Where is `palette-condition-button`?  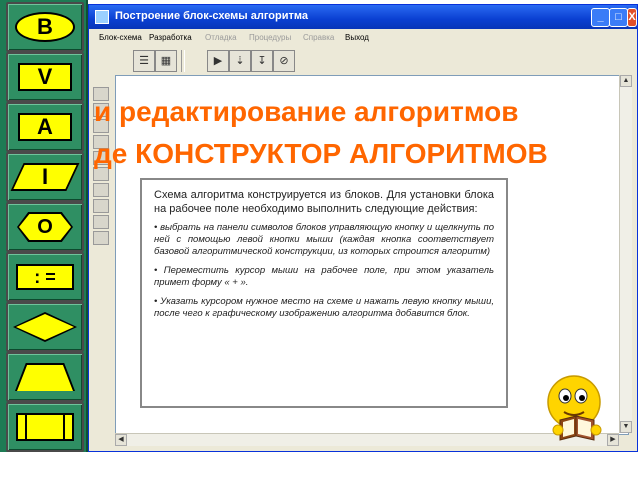 palette-condition-button is located at coordinates (45, 327).